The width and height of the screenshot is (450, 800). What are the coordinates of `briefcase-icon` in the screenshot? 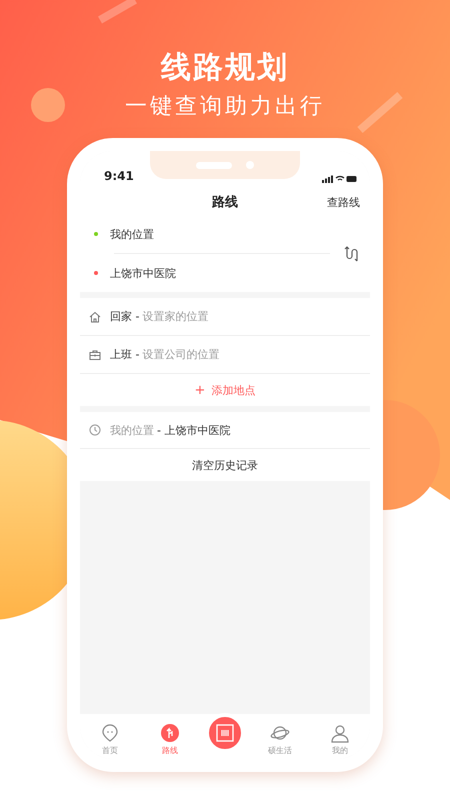 It's located at (95, 354).